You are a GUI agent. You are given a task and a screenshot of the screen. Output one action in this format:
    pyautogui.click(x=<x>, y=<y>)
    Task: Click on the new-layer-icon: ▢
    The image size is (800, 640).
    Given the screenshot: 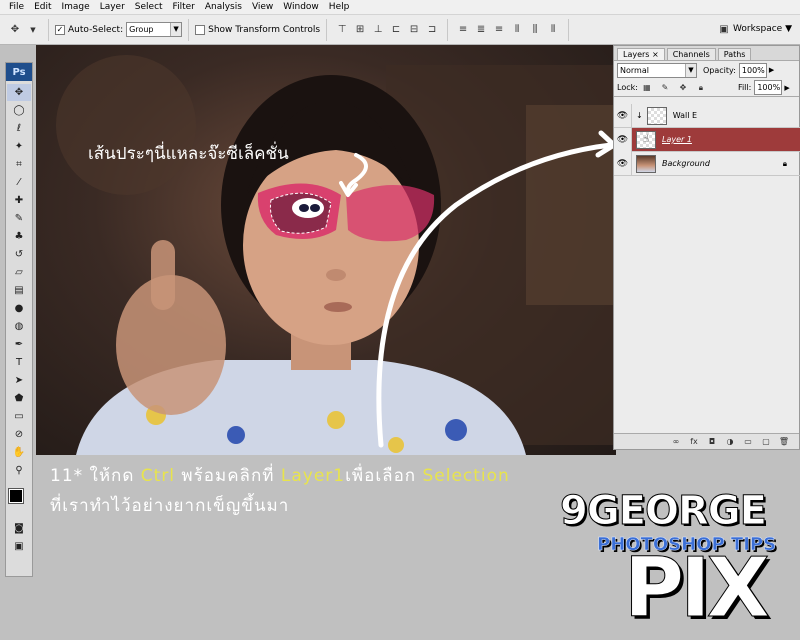 What is the action you would take?
    pyautogui.click(x=766, y=442)
    